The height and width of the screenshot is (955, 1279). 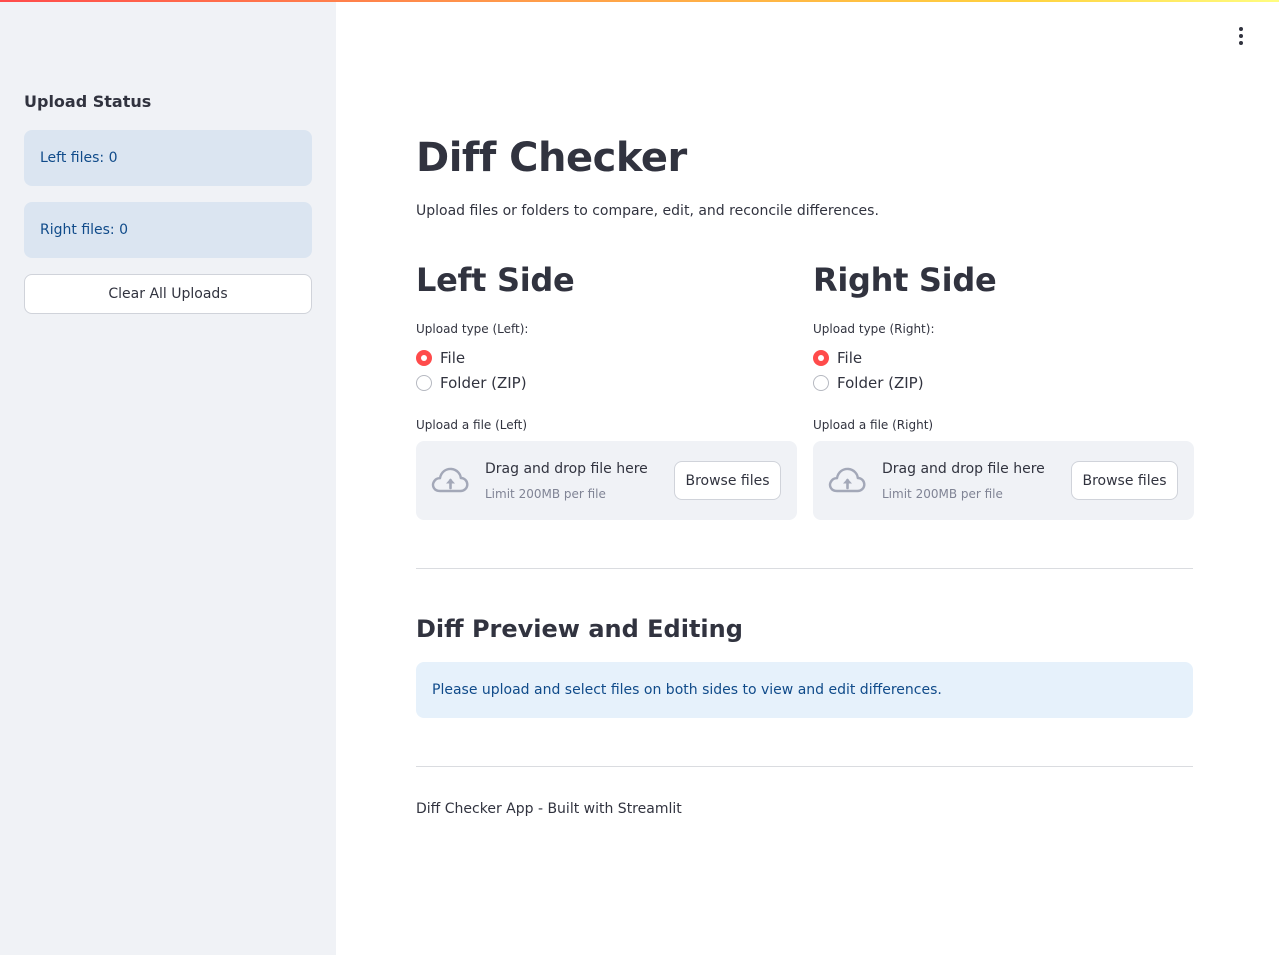 What do you see at coordinates (168, 230) in the screenshot?
I see `right-files-status: Right files: 0` at bounding box center [168, 230].